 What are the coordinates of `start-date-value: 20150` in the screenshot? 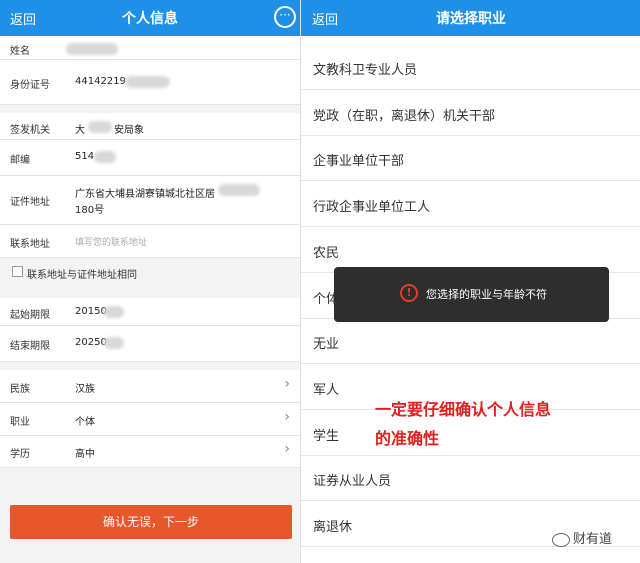 It's located at (91, 311).